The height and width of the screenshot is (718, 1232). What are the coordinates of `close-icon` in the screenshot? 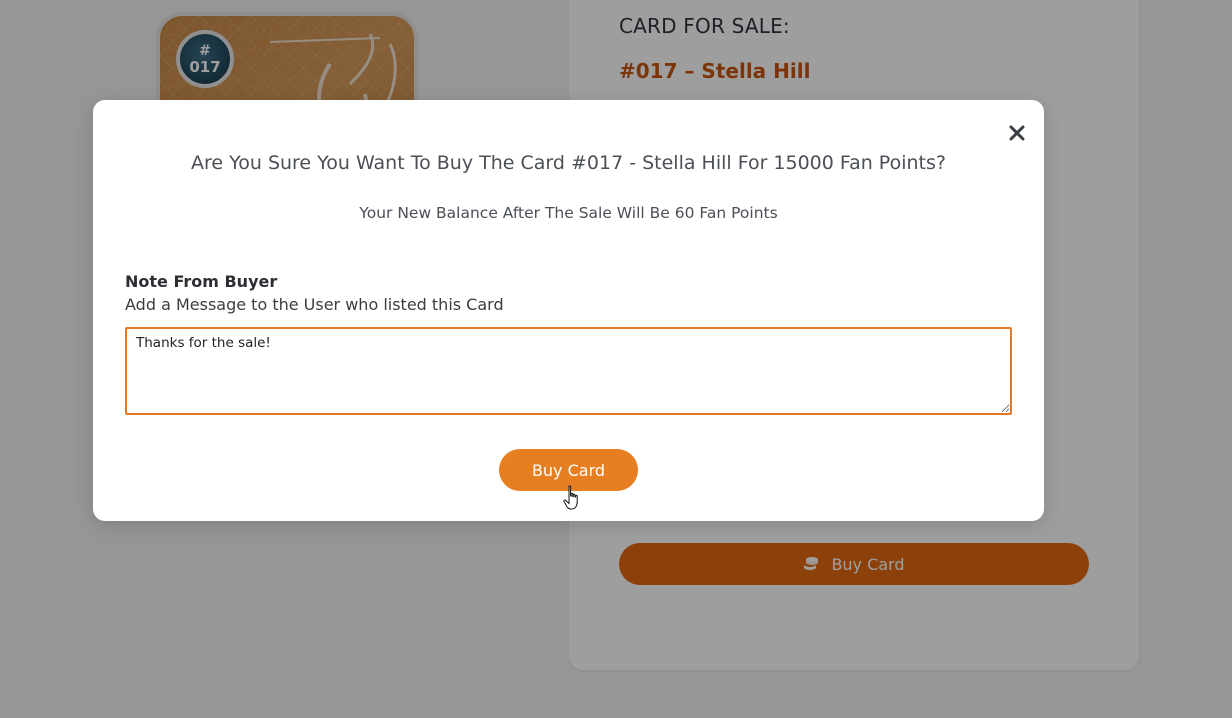 It's located at (1017, 133).